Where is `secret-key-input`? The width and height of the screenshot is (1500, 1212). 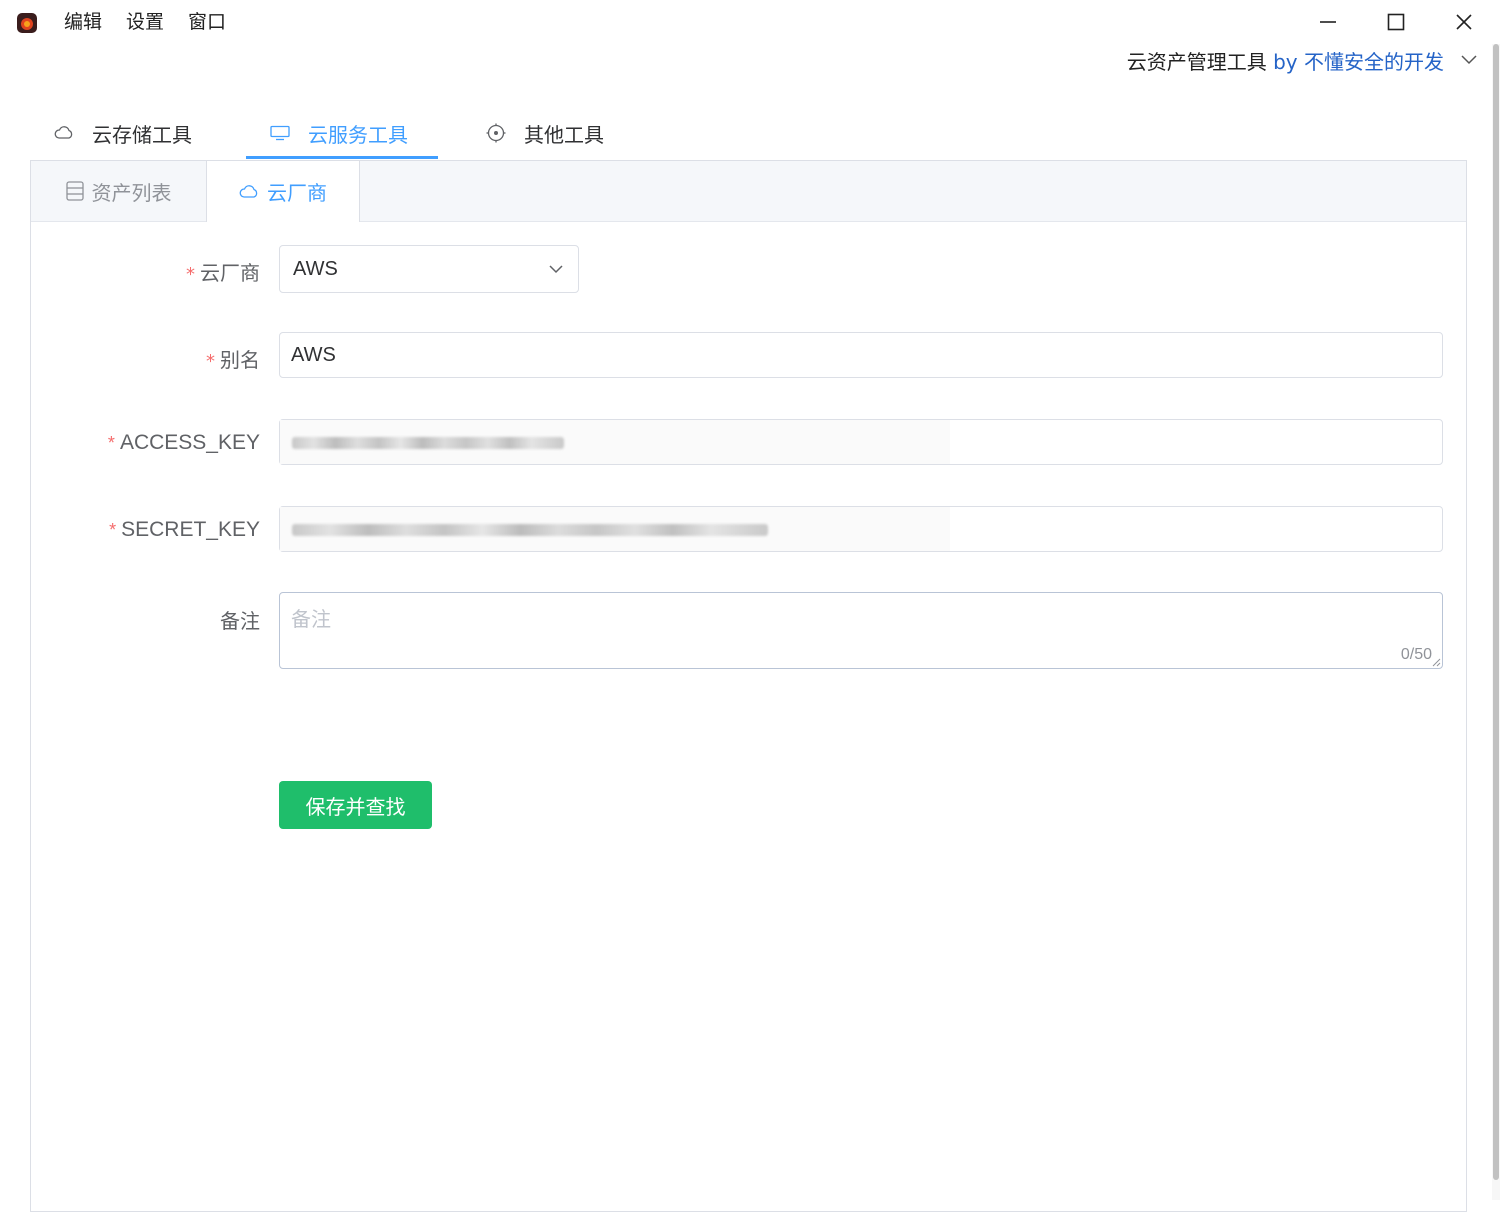
secret-key-input is located at coordinates (861, 529).